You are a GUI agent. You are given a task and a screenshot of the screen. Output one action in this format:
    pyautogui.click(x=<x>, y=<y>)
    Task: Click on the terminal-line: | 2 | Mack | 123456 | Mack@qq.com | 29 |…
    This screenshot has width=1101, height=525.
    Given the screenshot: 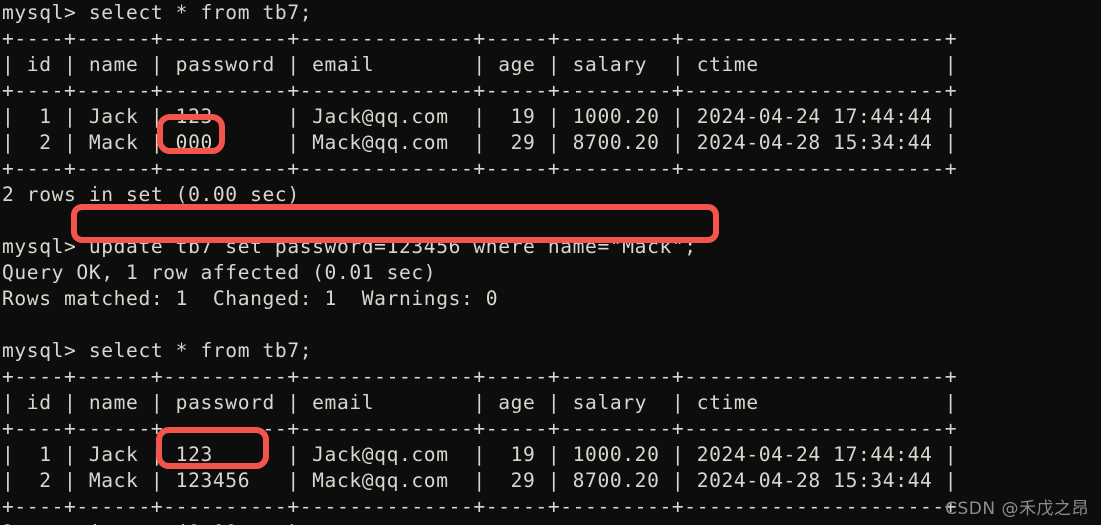 What is the action you would take?
    pyautogui.click(x=480, y=480)
    